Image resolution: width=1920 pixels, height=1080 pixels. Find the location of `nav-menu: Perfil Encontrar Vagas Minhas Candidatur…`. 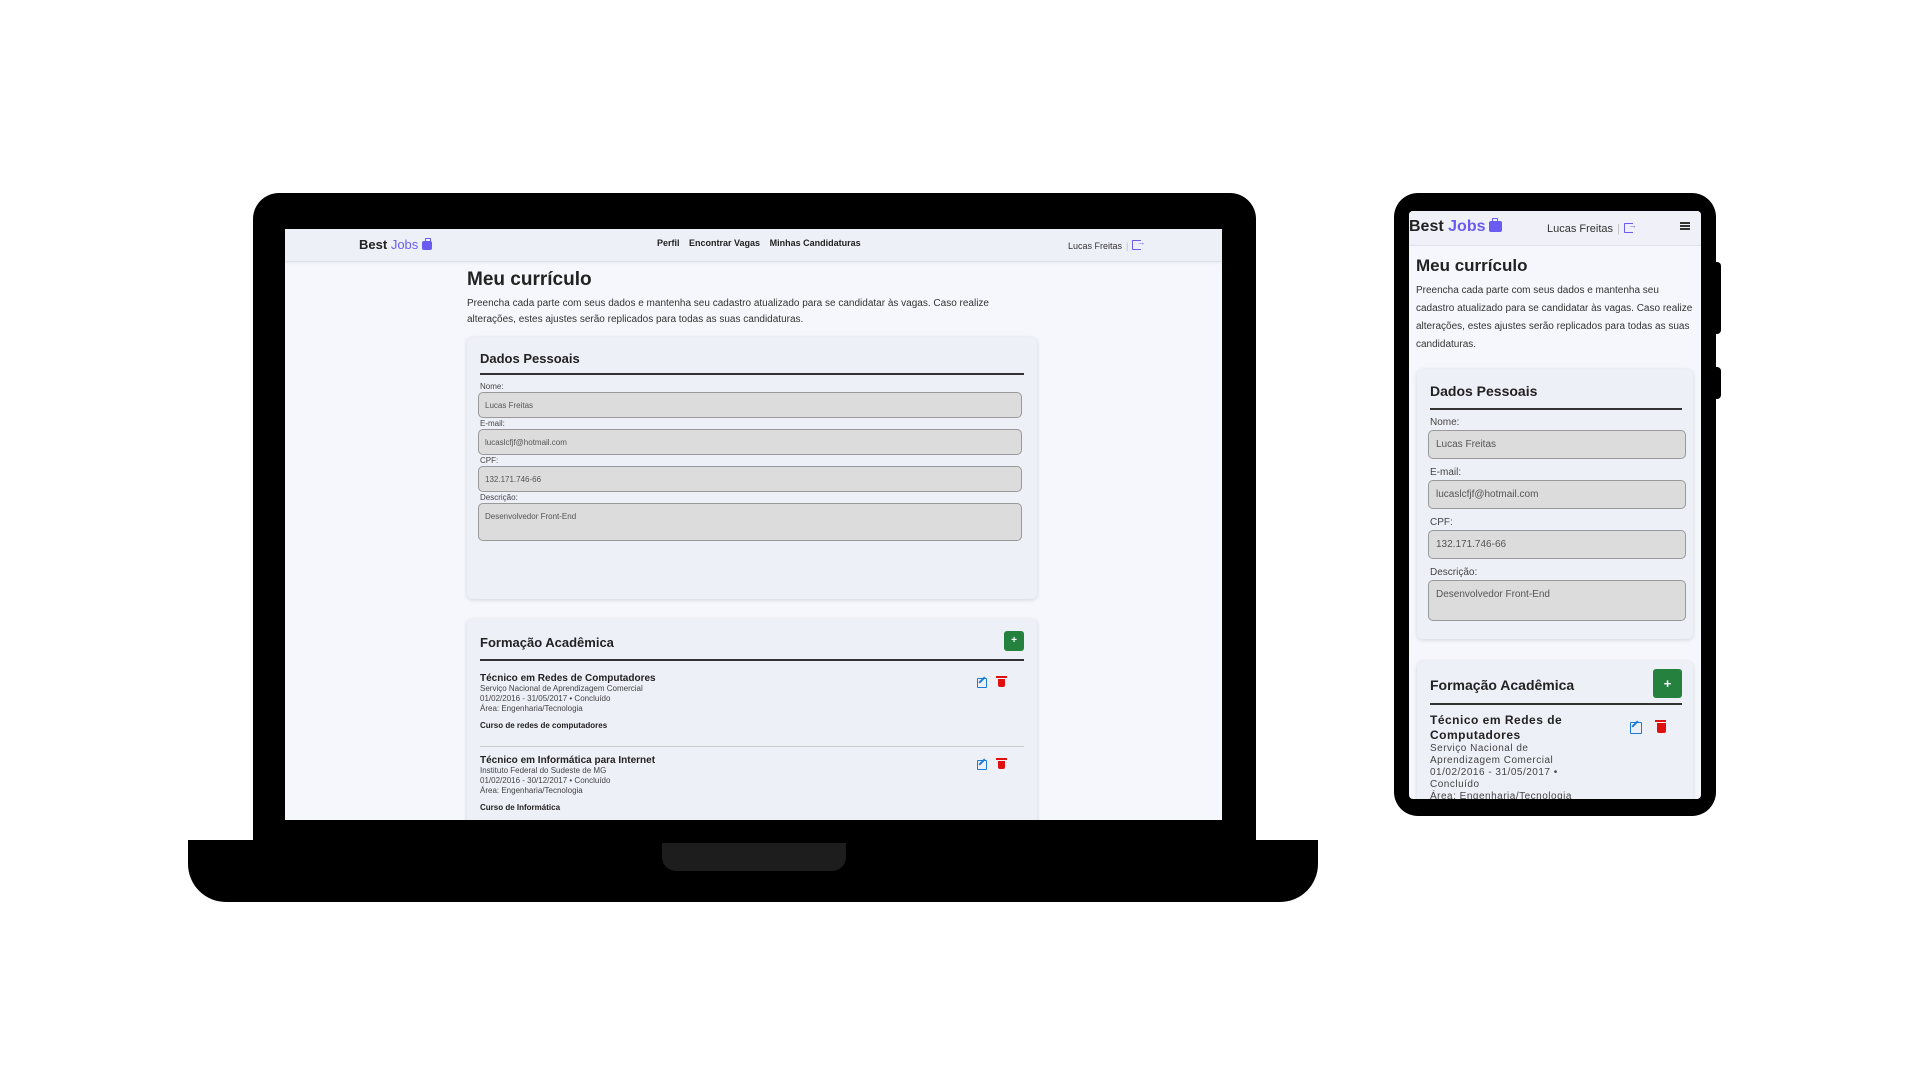

nav-menu: Perfil Encontrar Vagas Minhas Candidatur… is located at coordinates (762, 243).